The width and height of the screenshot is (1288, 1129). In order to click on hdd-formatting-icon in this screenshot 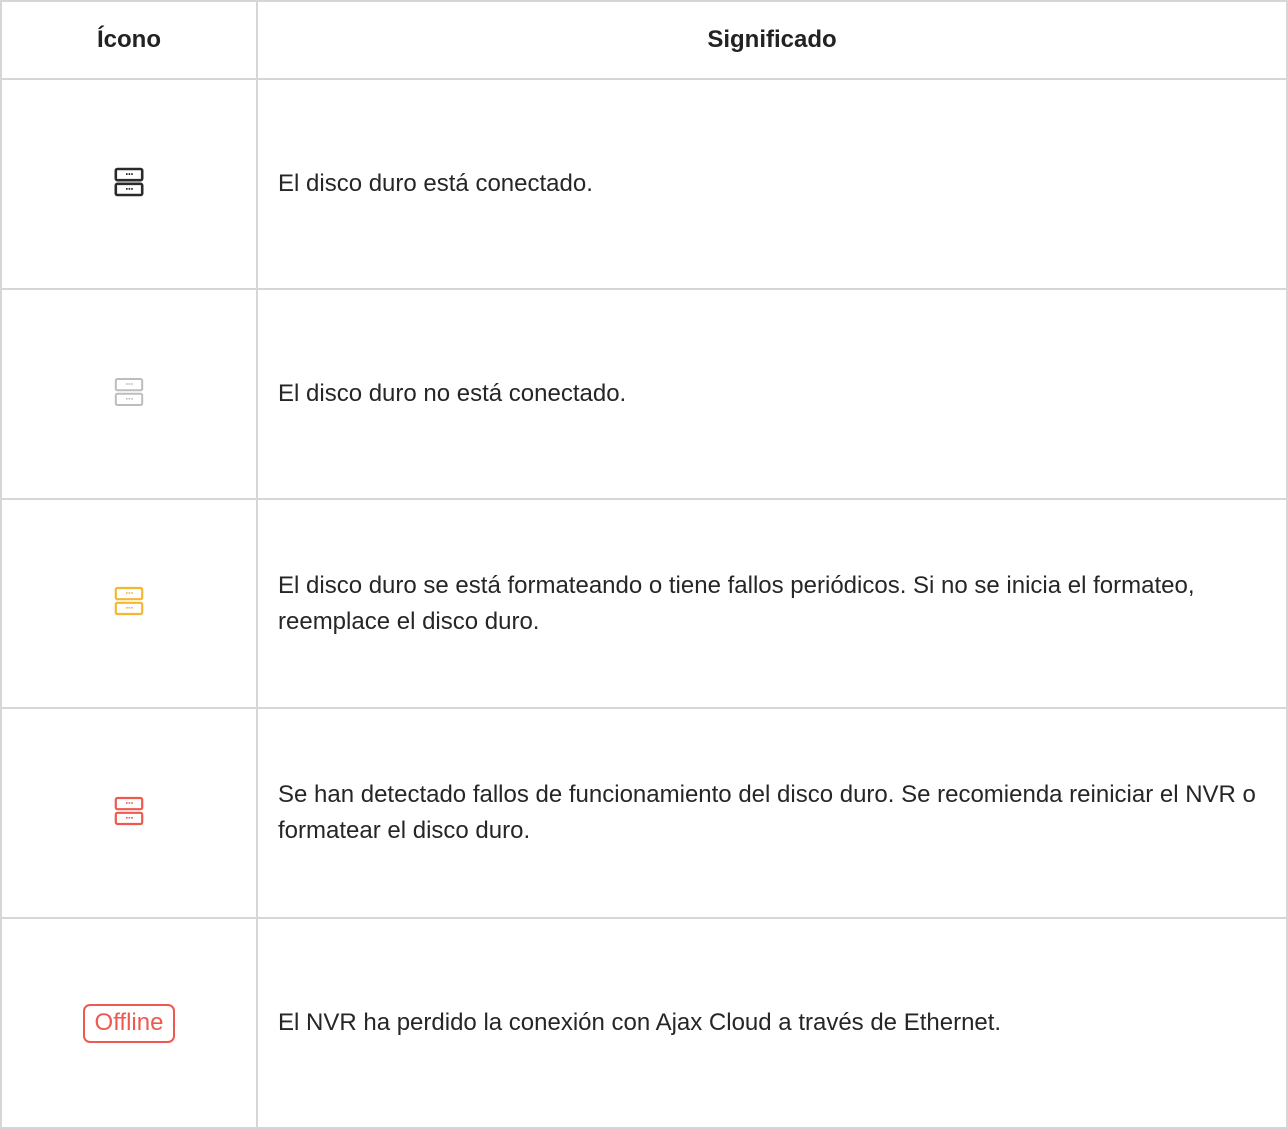, I will do `click(129, 601)`.